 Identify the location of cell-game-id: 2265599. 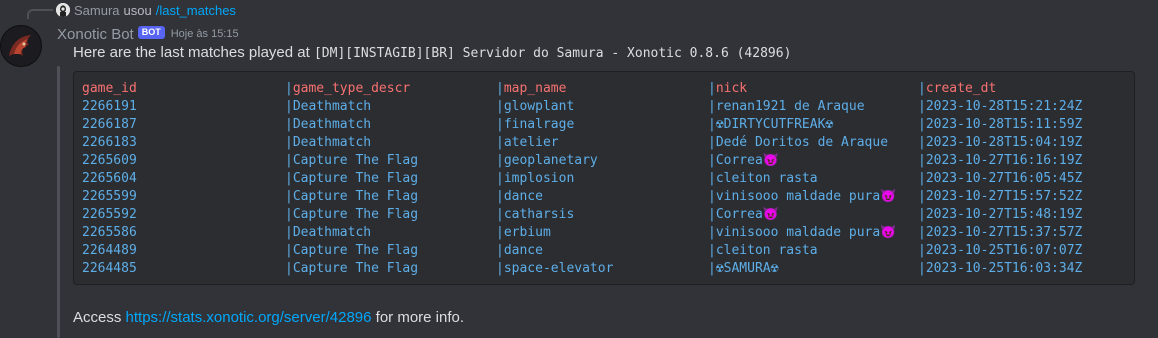
(109, 197).